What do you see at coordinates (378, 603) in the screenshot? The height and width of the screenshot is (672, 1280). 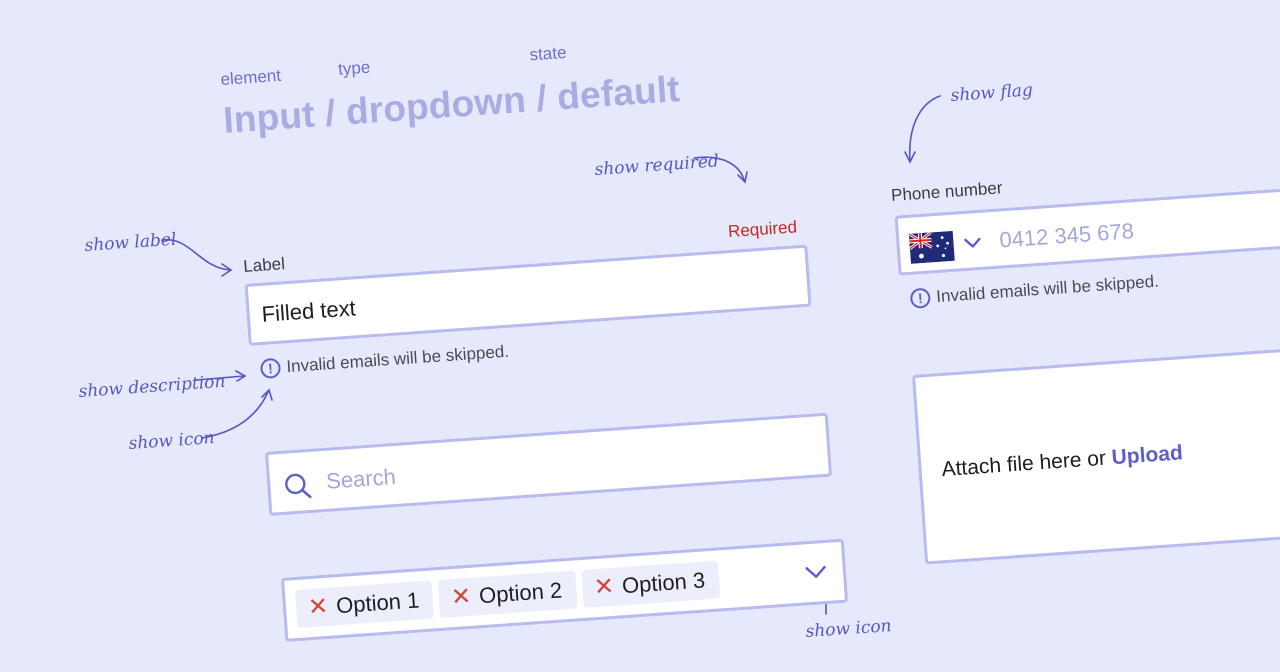 I see `chip-label: Option 1` at bounding box center [378, 603].